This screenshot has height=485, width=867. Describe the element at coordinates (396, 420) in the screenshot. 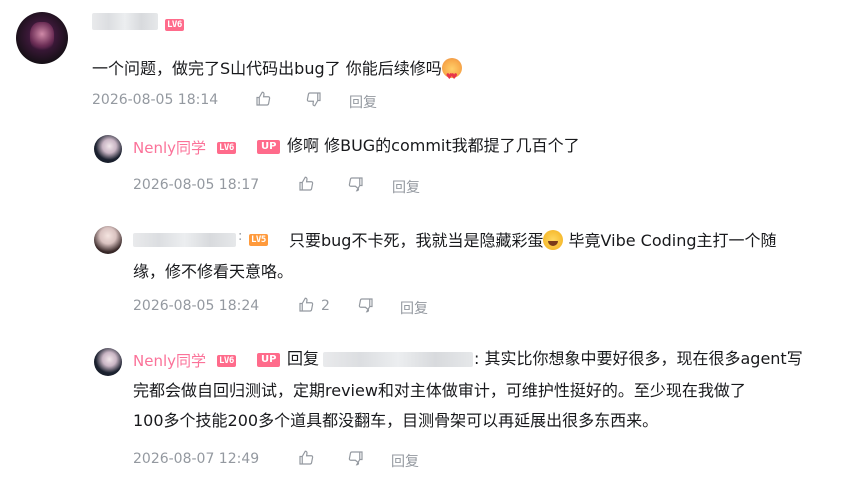

I see `comment-text-line3: 100多个技能200多个道具都没翻车，目测骨架可以再延展出很多东西来。` at that location.